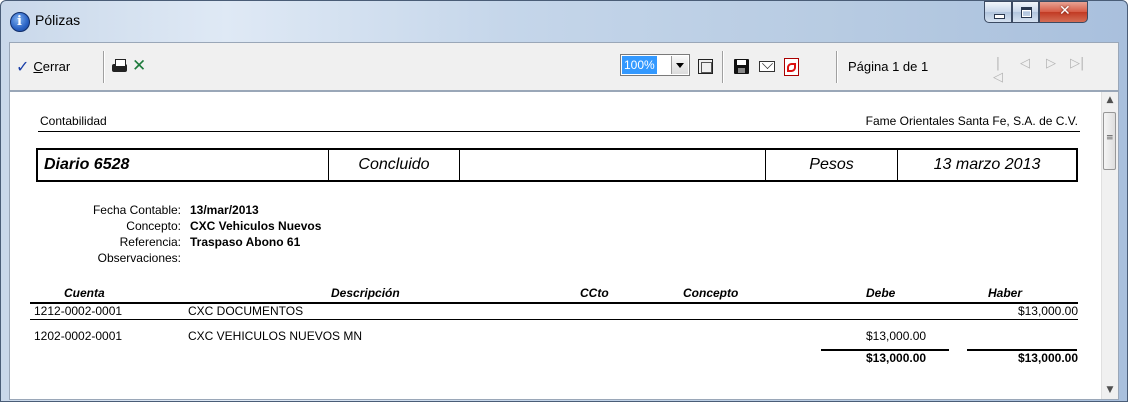 The image size is (1128, 402). What do you see at coordinates (224, 210) in the screenshot?
I see `detail-value: 13/mar/2013` at bounding box center [224, 210].